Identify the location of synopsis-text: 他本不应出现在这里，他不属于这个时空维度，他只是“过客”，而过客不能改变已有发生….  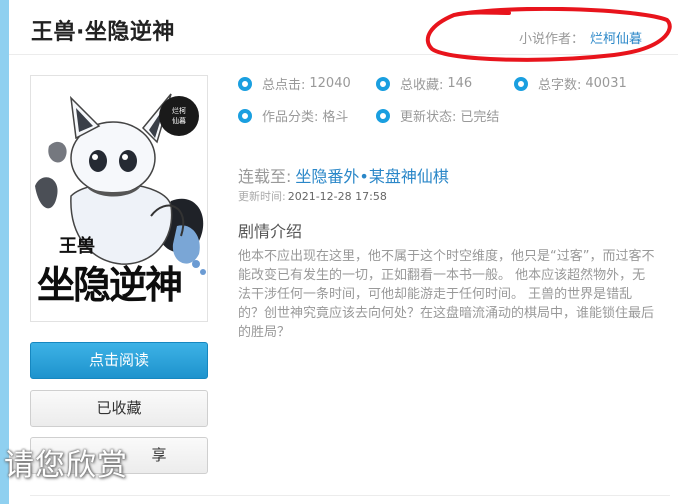
(446, 294).